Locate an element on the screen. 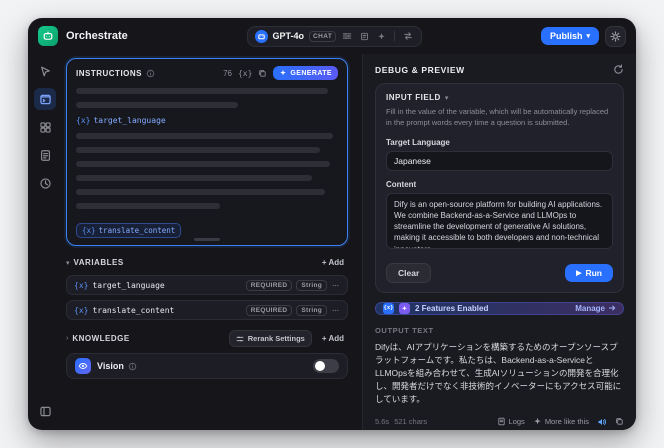  speak-button is located at coordinates (602, 422).